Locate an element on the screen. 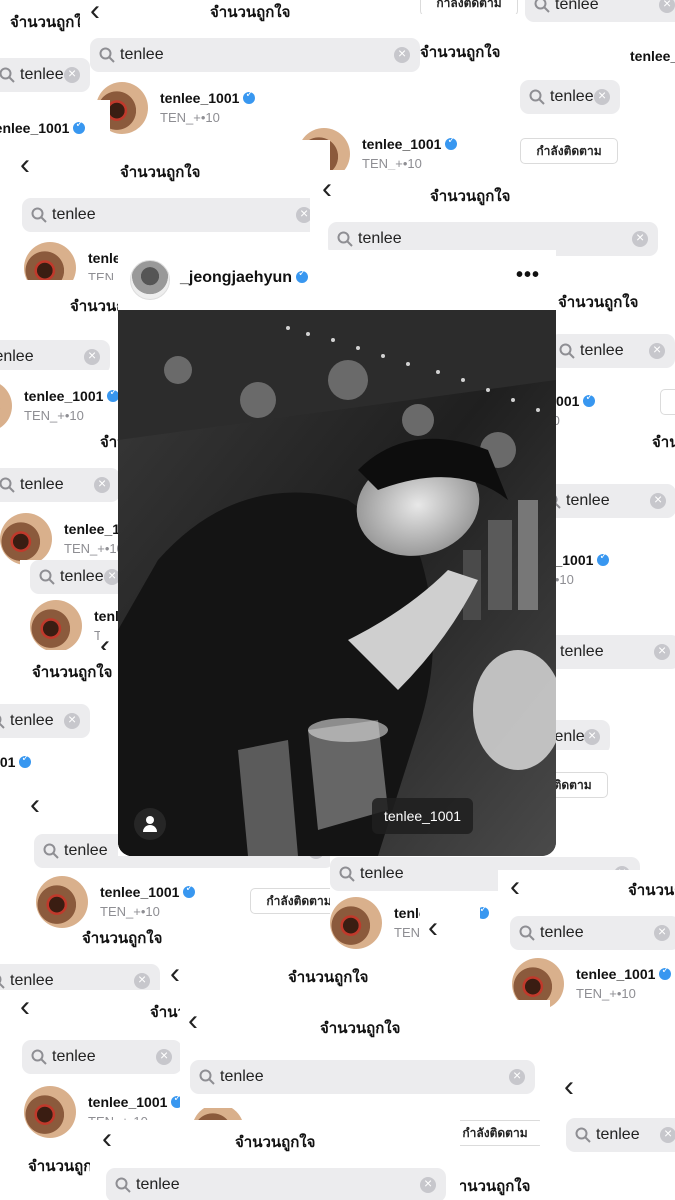 The image size is (675, 1200). post-username: _jeongjaehyun is located at coordinates (244, 277).